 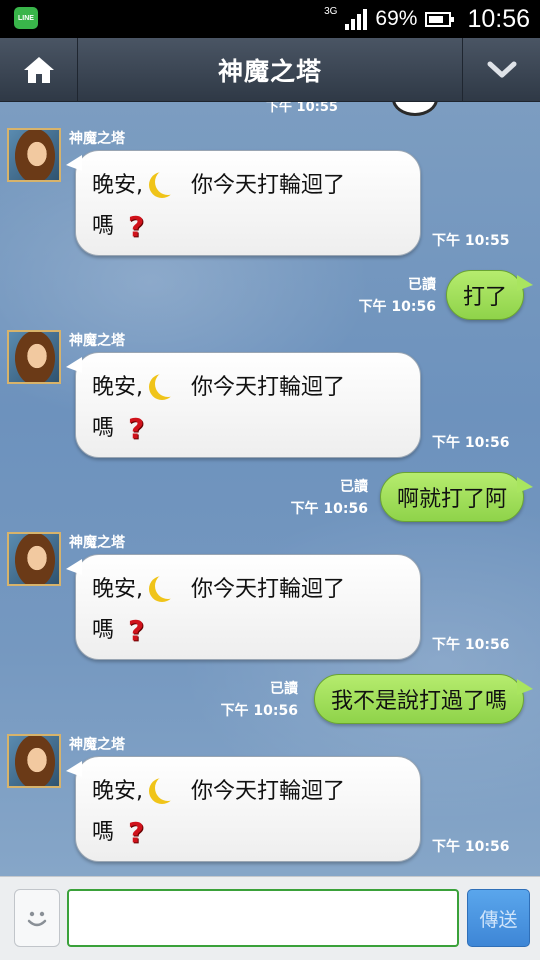 I want to click on emoji-button, so click(x=37, y=918).